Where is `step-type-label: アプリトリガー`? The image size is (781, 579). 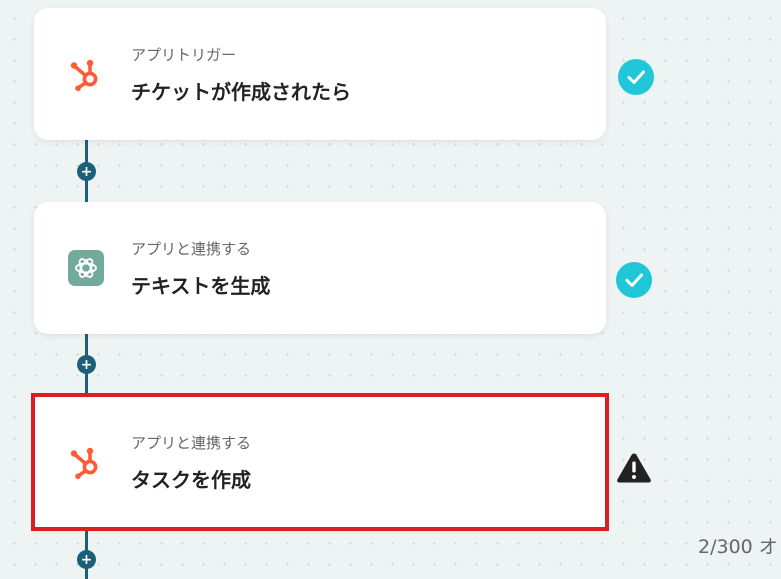 step-type-label: アプリトリガー is located at coordinates (184, 55).